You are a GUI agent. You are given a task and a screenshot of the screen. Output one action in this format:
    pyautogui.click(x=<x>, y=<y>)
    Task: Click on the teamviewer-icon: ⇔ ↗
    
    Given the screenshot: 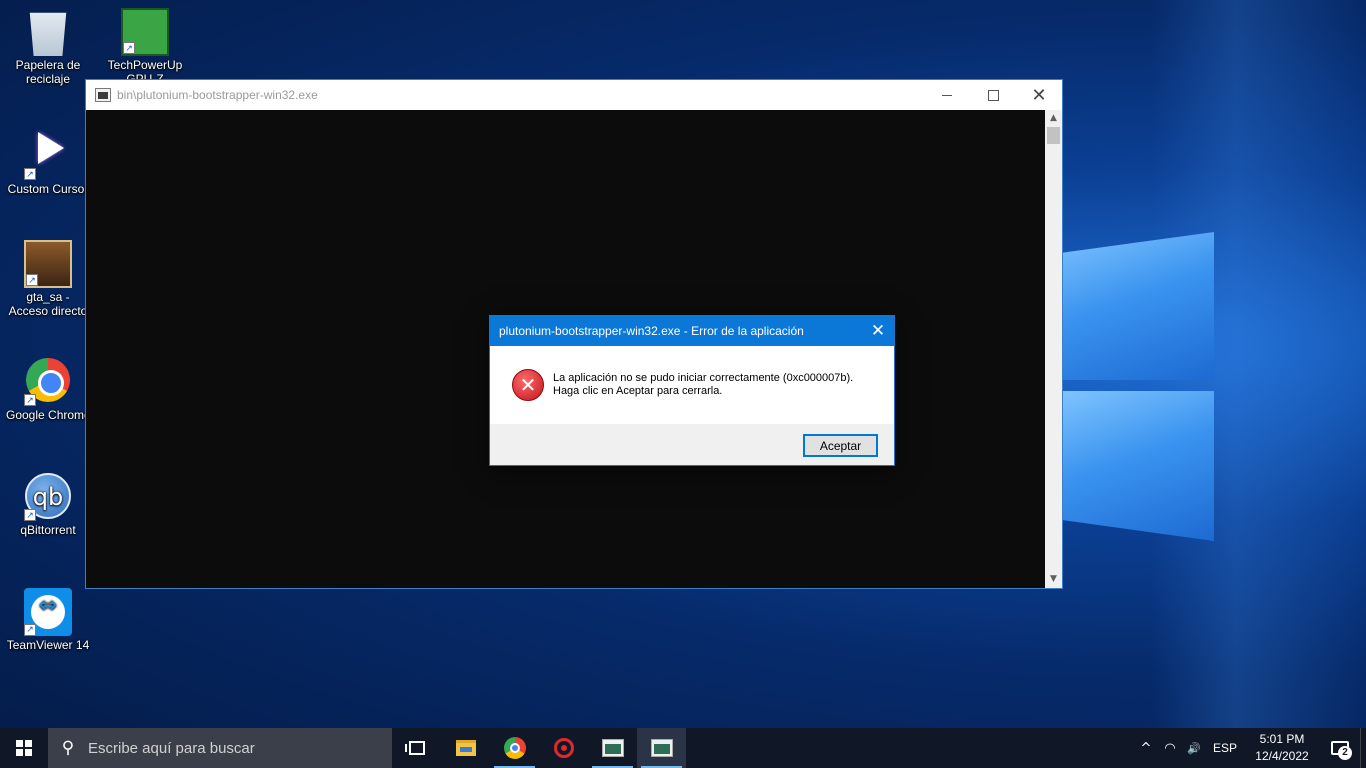 What is the action you would take?
    pyautogui.click(x=48, y=612)
    